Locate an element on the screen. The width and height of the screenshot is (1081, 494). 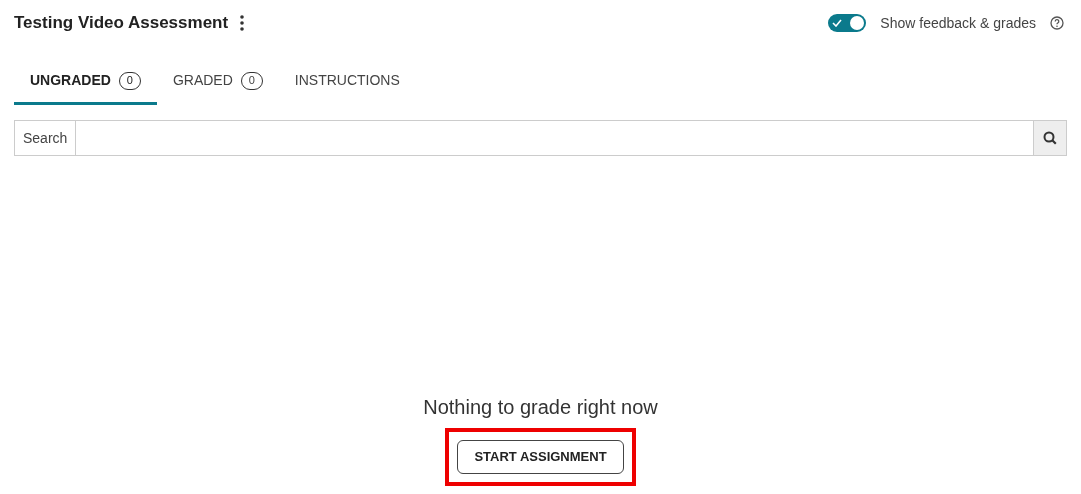
check-icon is located at coordinates (837, 23).